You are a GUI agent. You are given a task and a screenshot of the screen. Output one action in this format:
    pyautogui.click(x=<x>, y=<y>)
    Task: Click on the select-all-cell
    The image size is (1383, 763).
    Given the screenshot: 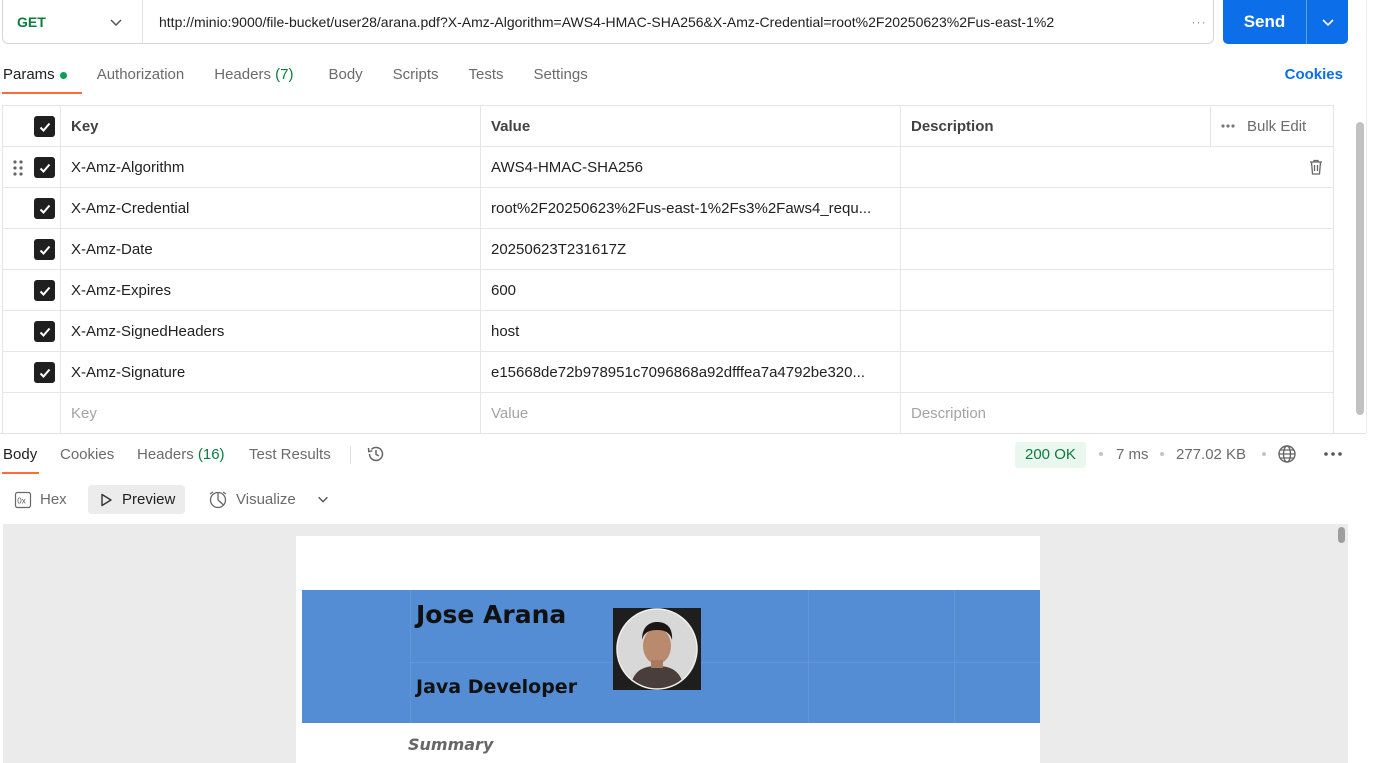 What is the action you would take?
    pyautogui.click(x=31, y=126)
    